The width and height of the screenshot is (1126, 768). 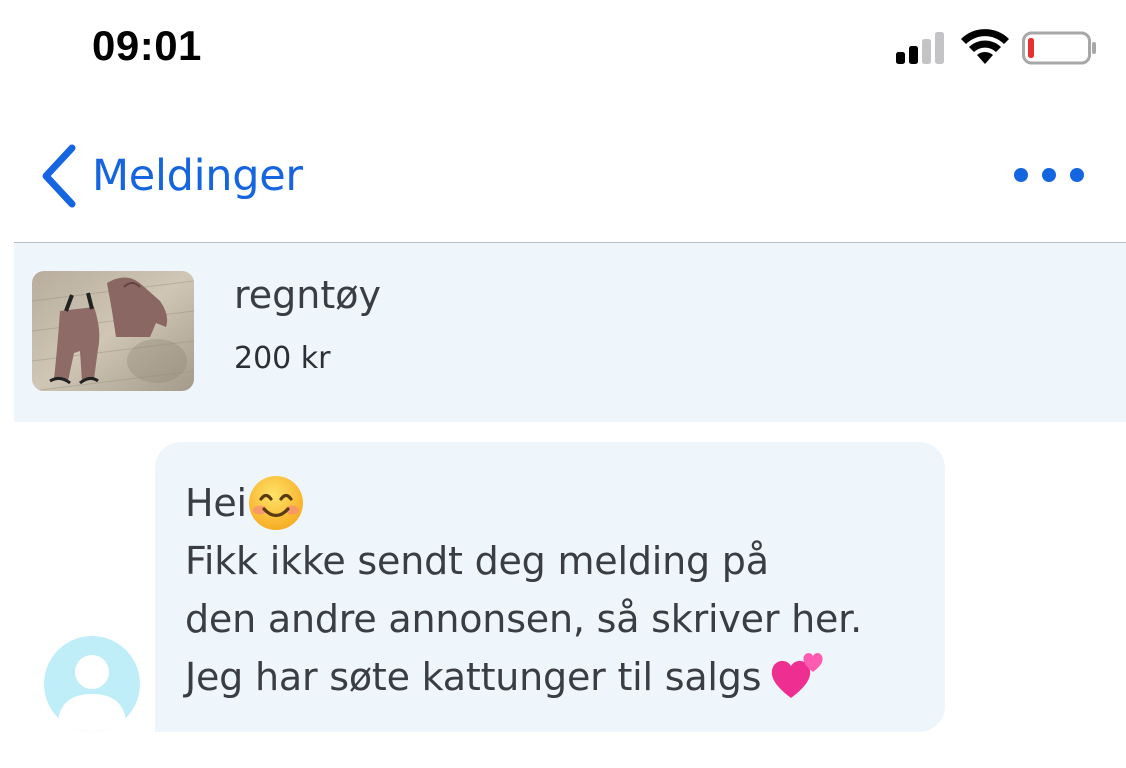 I want to click on battery-low-icon, so click(x=1059, y=48).